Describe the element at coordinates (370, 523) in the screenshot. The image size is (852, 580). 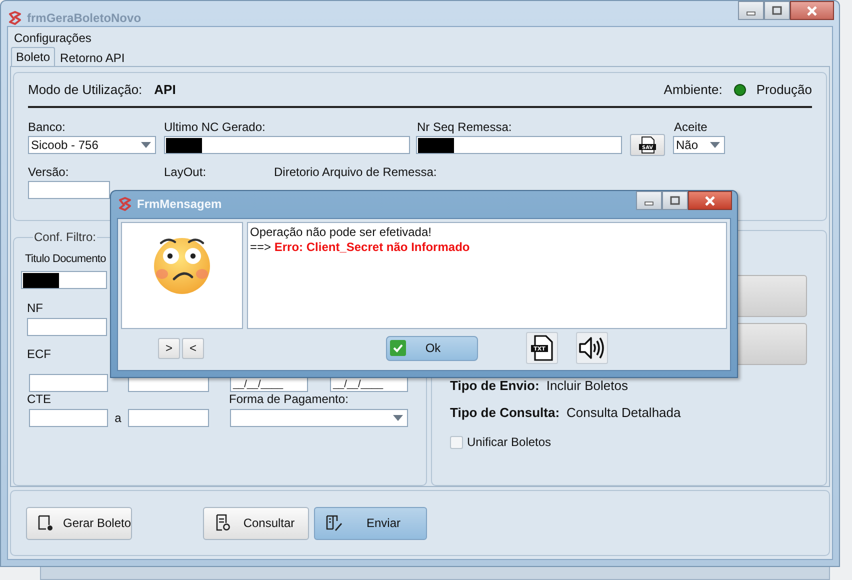
I see `action-button: Enviar` at that location.